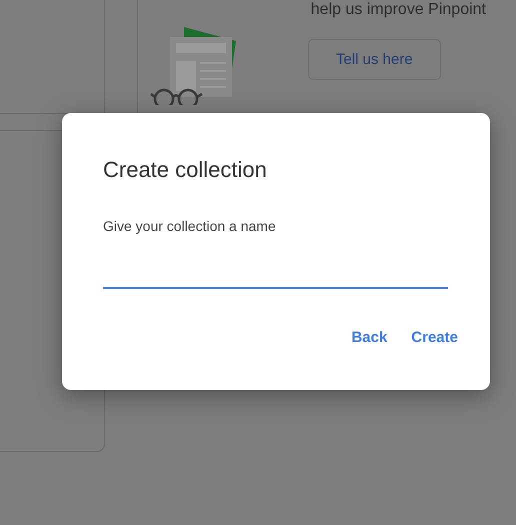  I want to click on back-button: Back, so click(369, 337).